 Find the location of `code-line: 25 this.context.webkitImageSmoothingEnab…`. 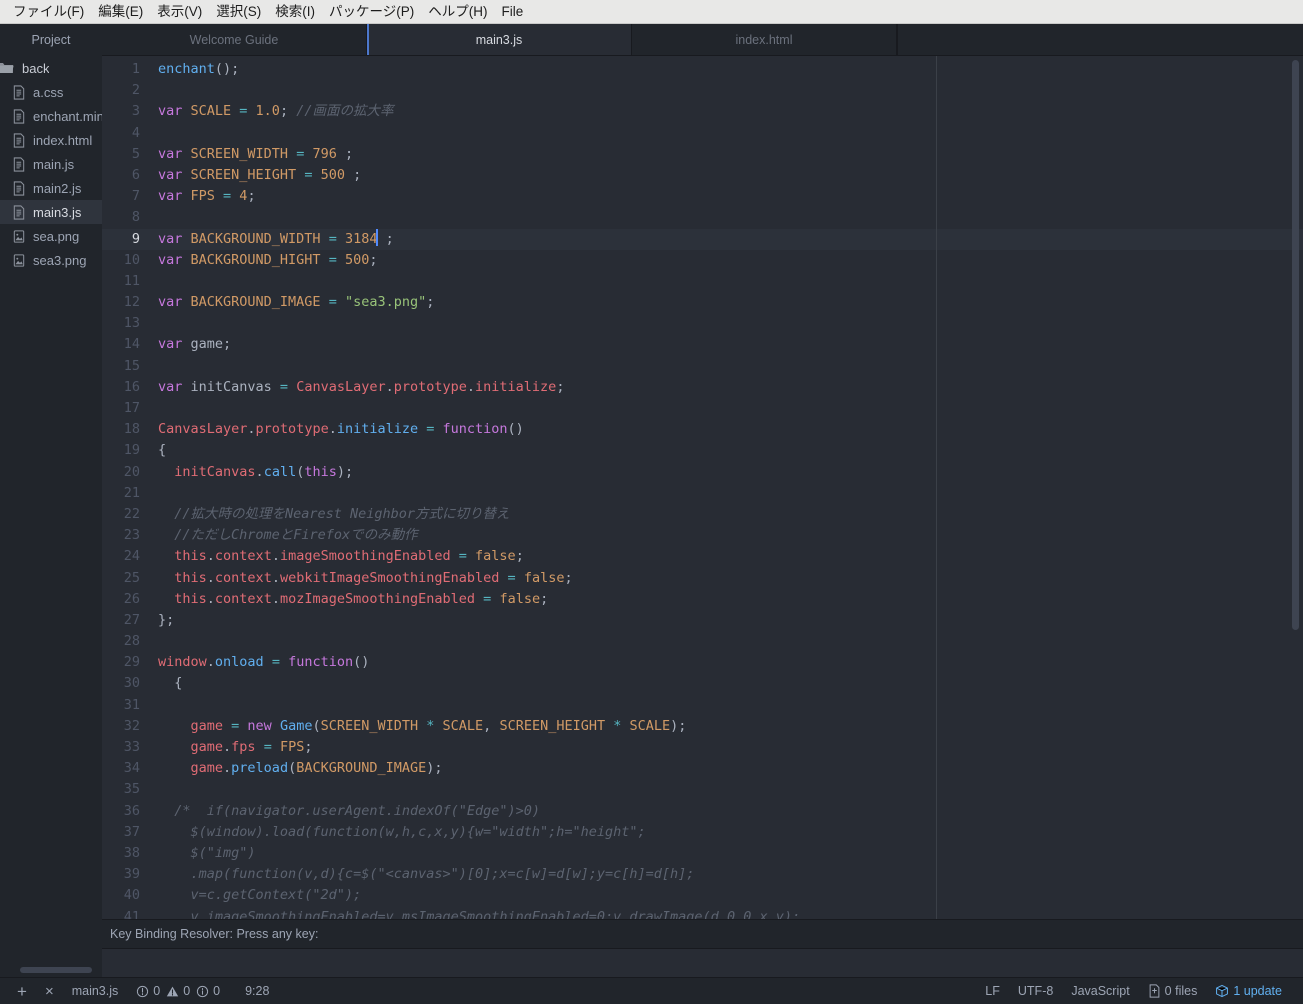

code-line: 25 this.context.webkitImageSmoothingEnab… is located at coordinates (702, 578).